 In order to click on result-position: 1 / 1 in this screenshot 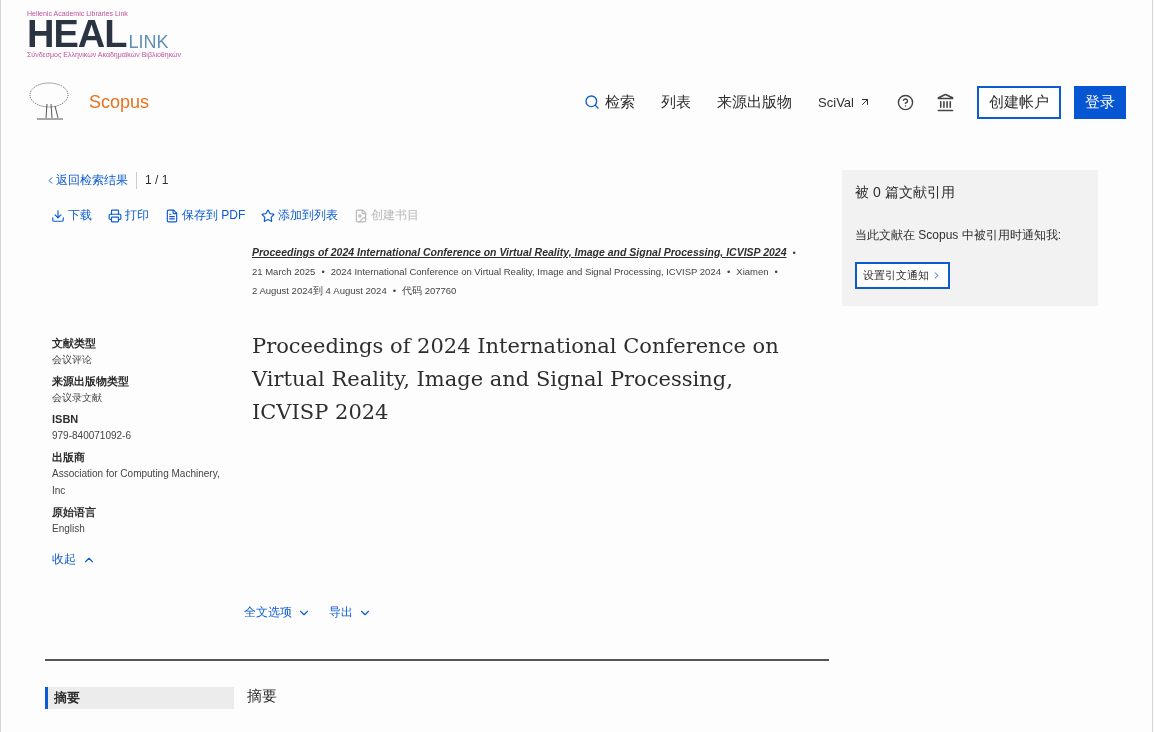, I will do `click(157, 180)`.